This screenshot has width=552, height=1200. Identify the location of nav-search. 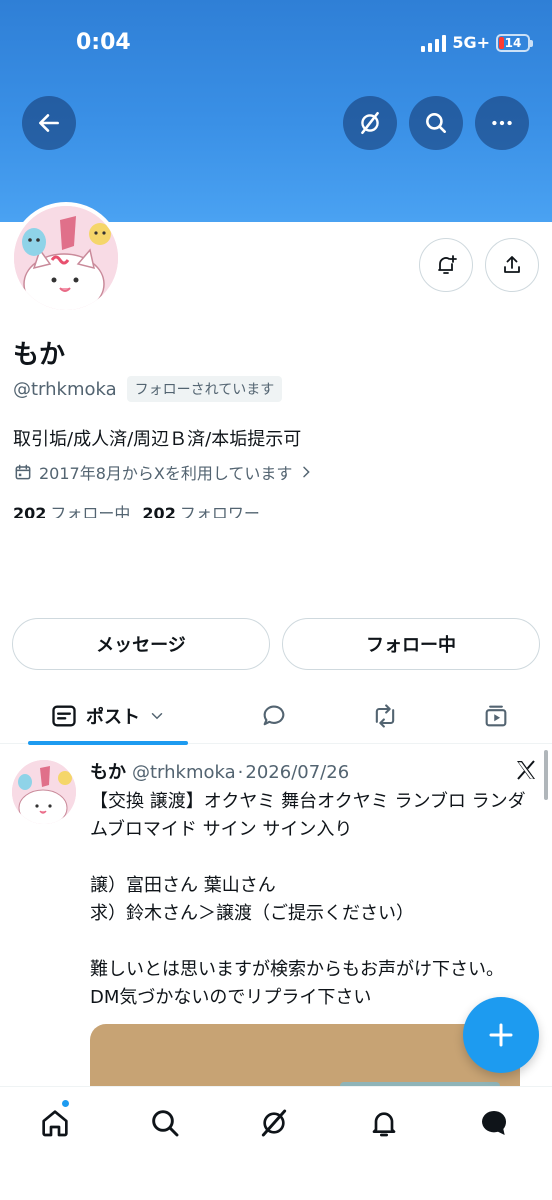
(165, 1123).